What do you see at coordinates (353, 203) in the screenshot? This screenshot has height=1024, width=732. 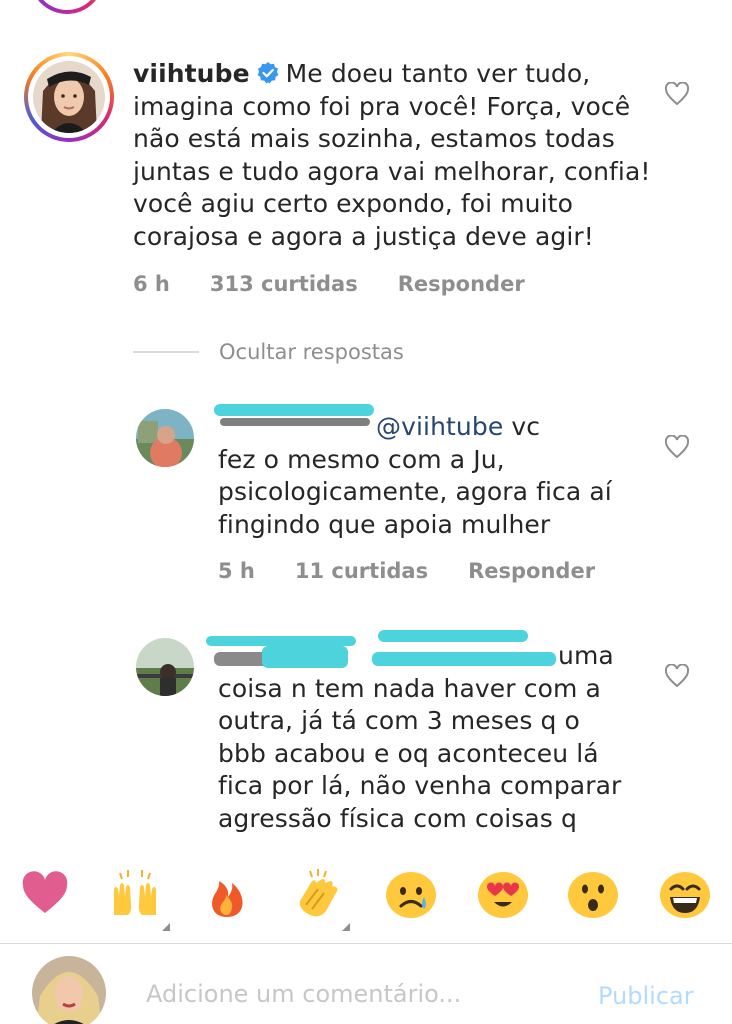 I see `comment-text-line: você agiu certo expondo, foi muito` at bounding box center [353, 203].